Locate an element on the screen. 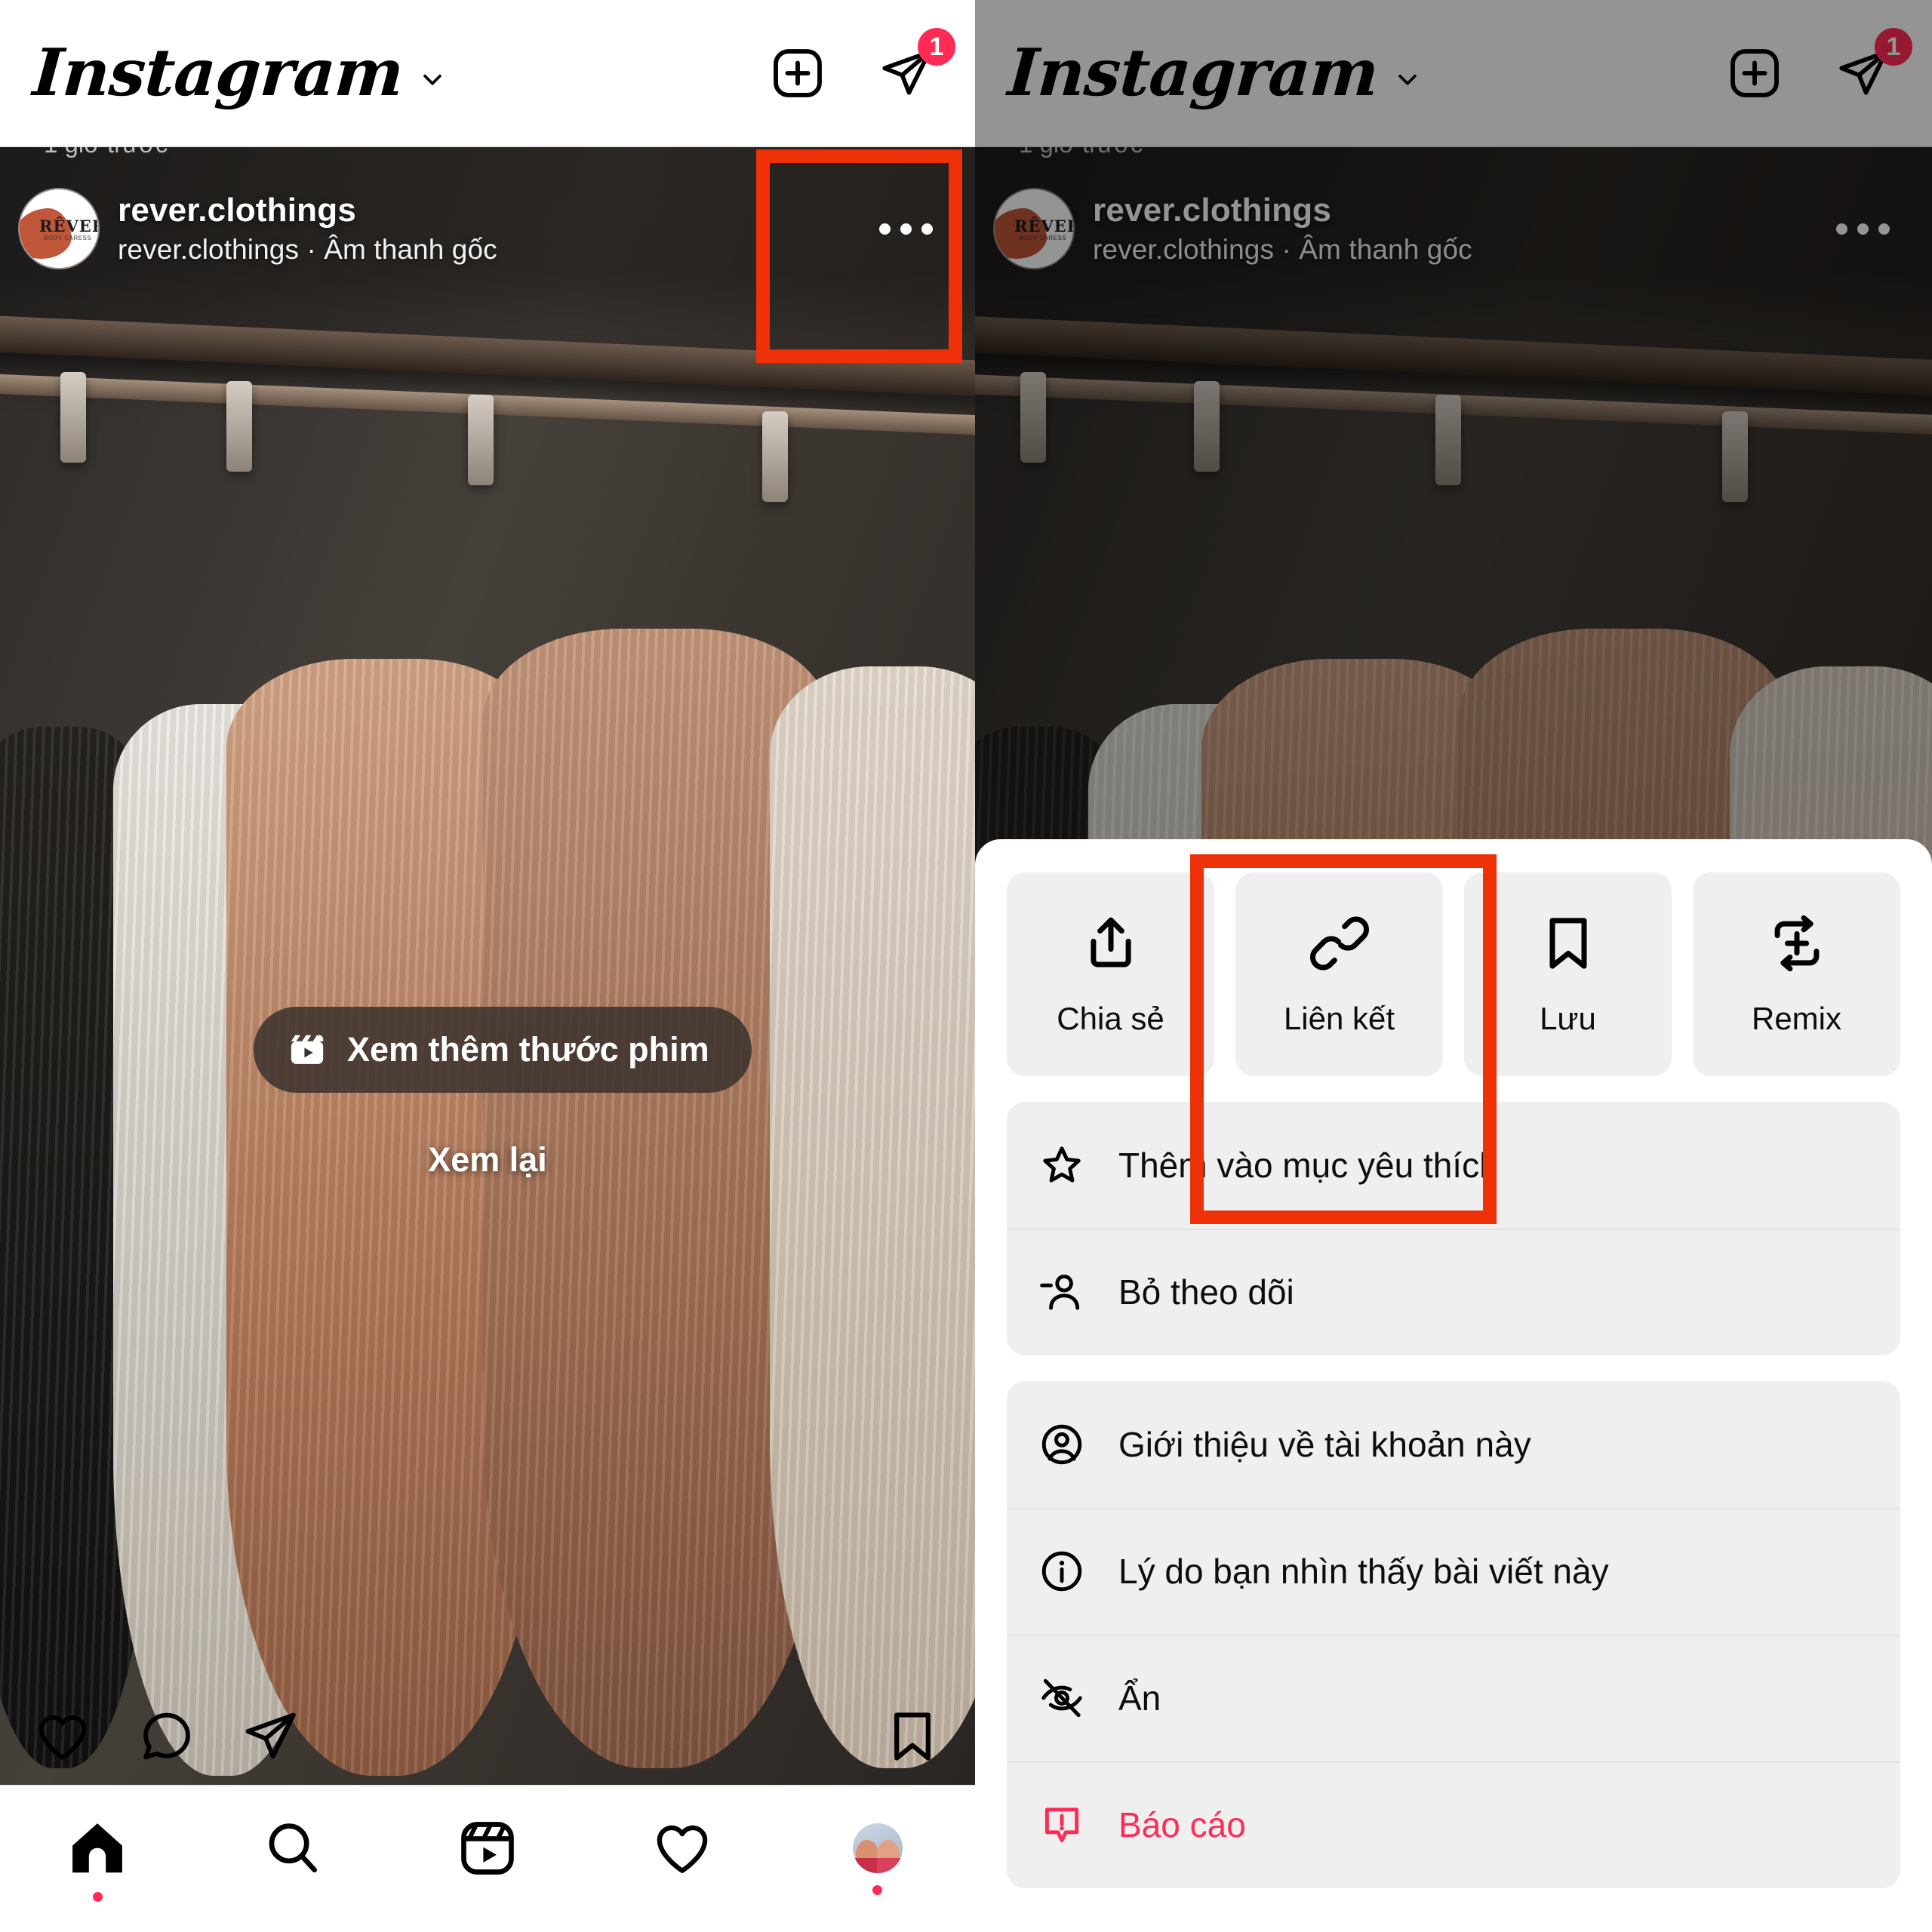 This screenshot has width=1932, height=1932. quick-actions-row: Chia sẻ Liên kết Lưu Remix is located at coordinates (1453, 974).